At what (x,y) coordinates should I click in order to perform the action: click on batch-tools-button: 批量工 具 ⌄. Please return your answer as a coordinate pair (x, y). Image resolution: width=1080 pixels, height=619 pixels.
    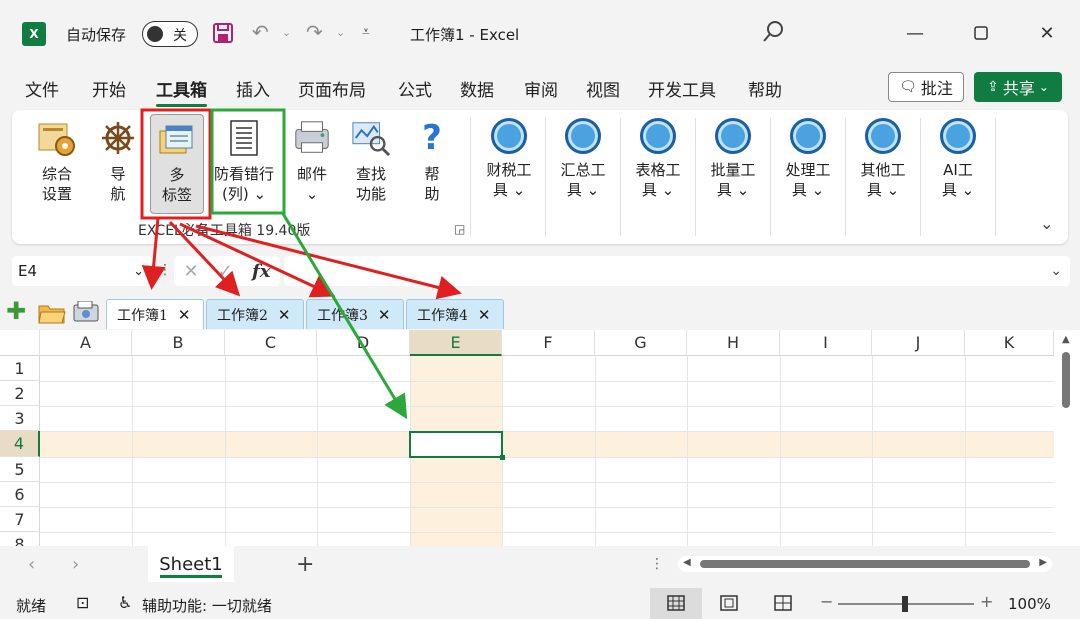
    Looking at the image, I should click on (733, 159).